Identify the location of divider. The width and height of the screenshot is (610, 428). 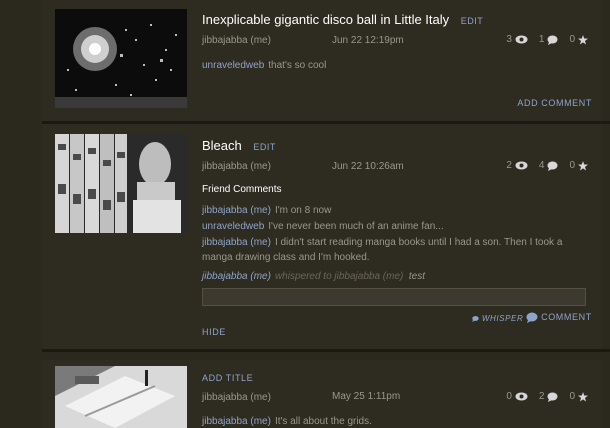
(326, 350).